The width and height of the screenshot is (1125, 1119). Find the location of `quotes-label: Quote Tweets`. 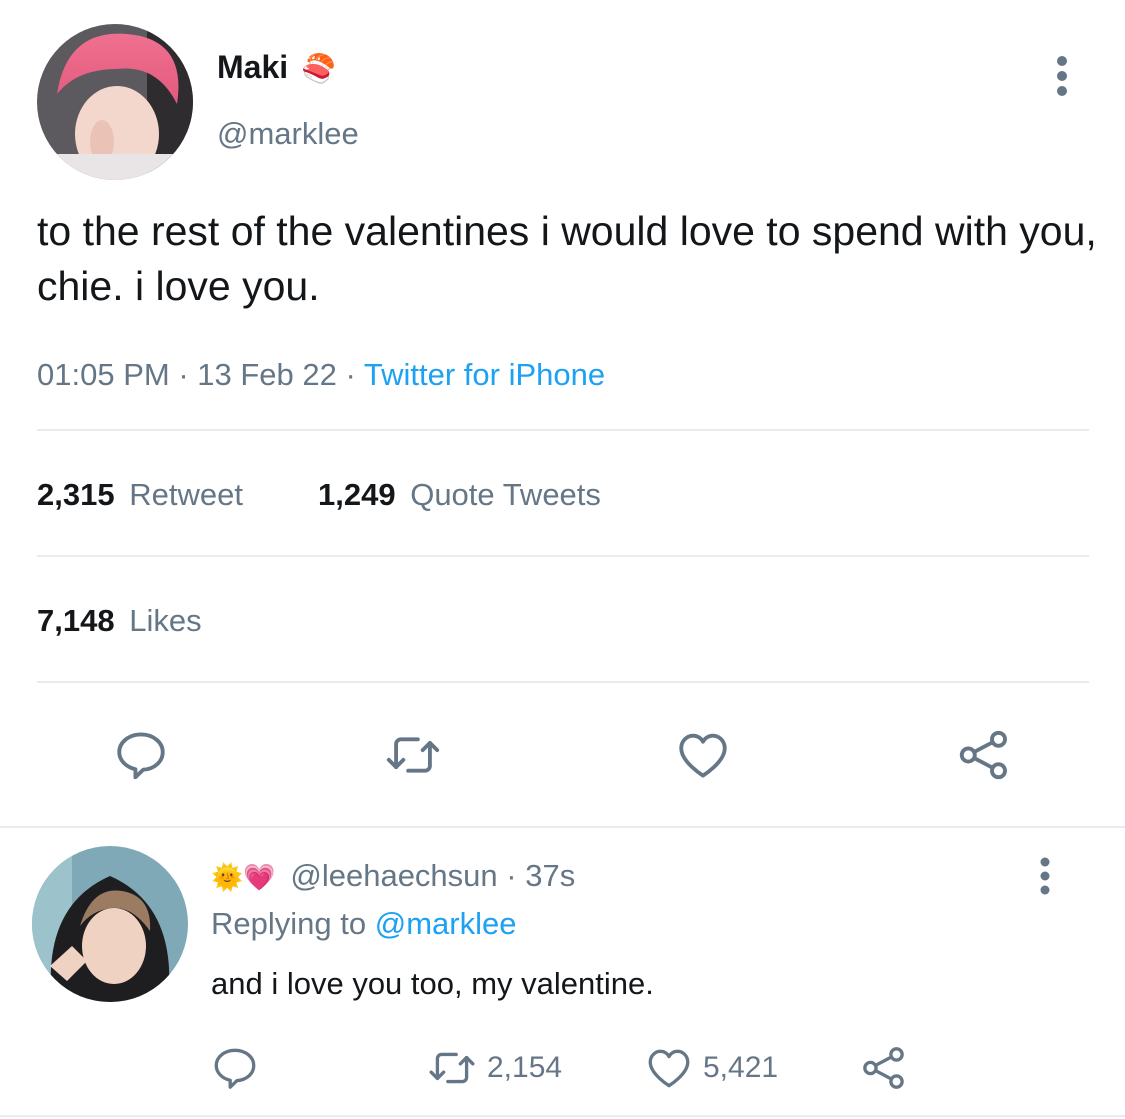

quotes-label: Quote Tweets is located at coordinates (505, 494).